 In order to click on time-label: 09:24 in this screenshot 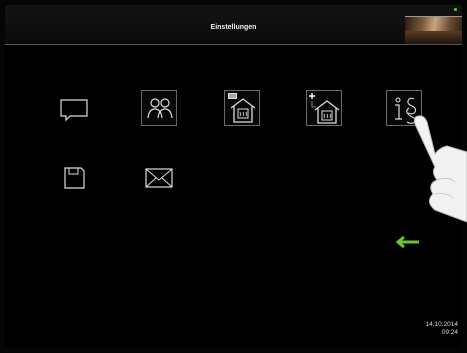, I will do `click(449, 332)`.